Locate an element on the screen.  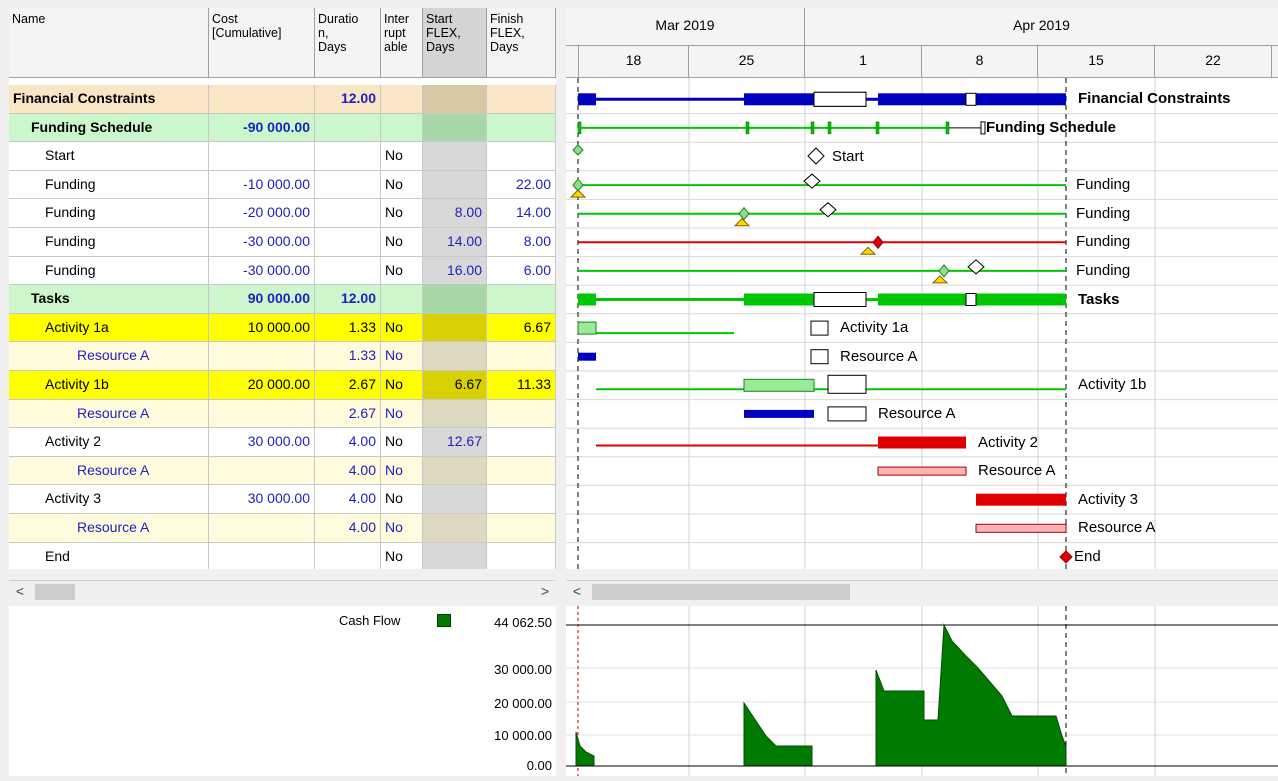
cashflow-plot is located at coordinates (922, 691).